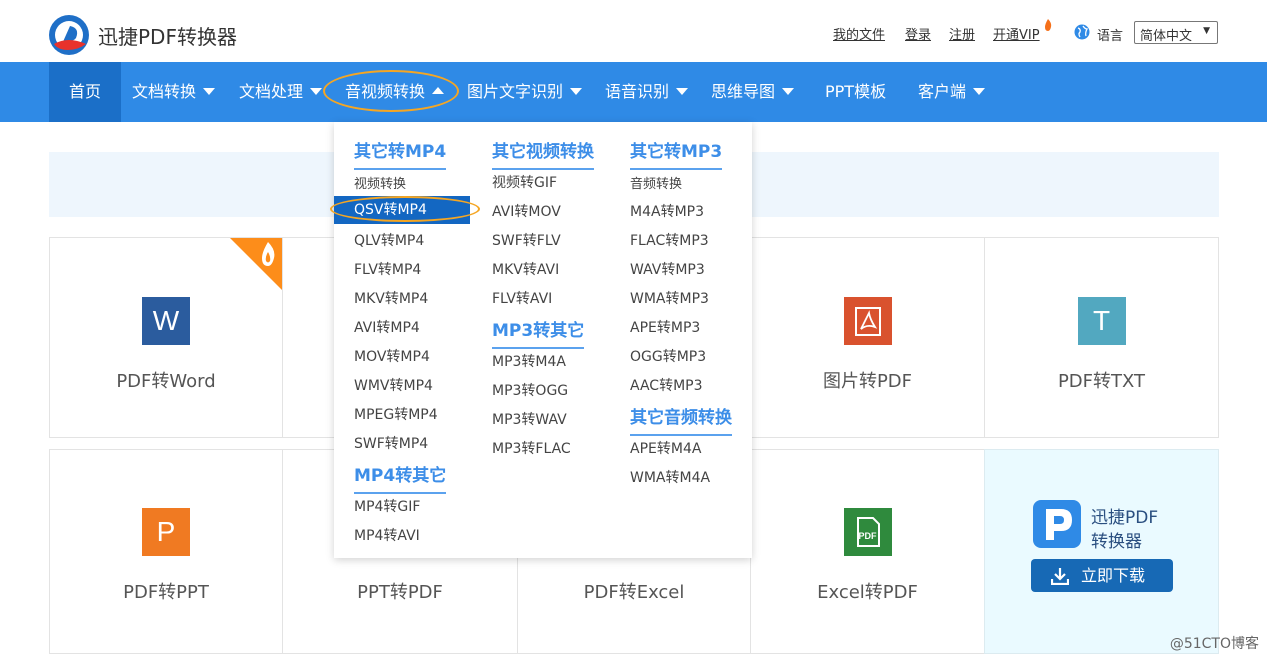  I want to click on txt-icon: T, so click(1101, 321).